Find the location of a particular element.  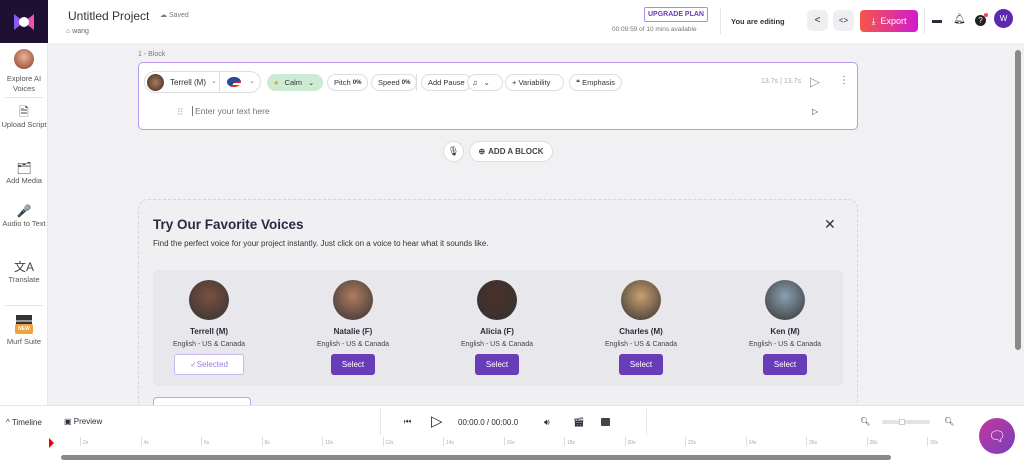

volume-icon: 🔊︎ is located at coordinates (547, 422).